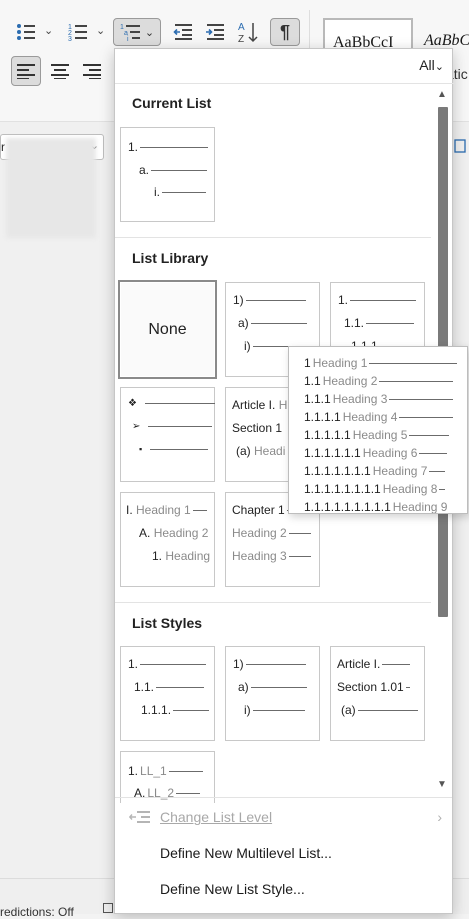 The image size is (469, 919). What do you see at coordinates (442, 94) in the screenshot?
I see `scroll-up-icon: ▲` at bounding box center [442, 94].